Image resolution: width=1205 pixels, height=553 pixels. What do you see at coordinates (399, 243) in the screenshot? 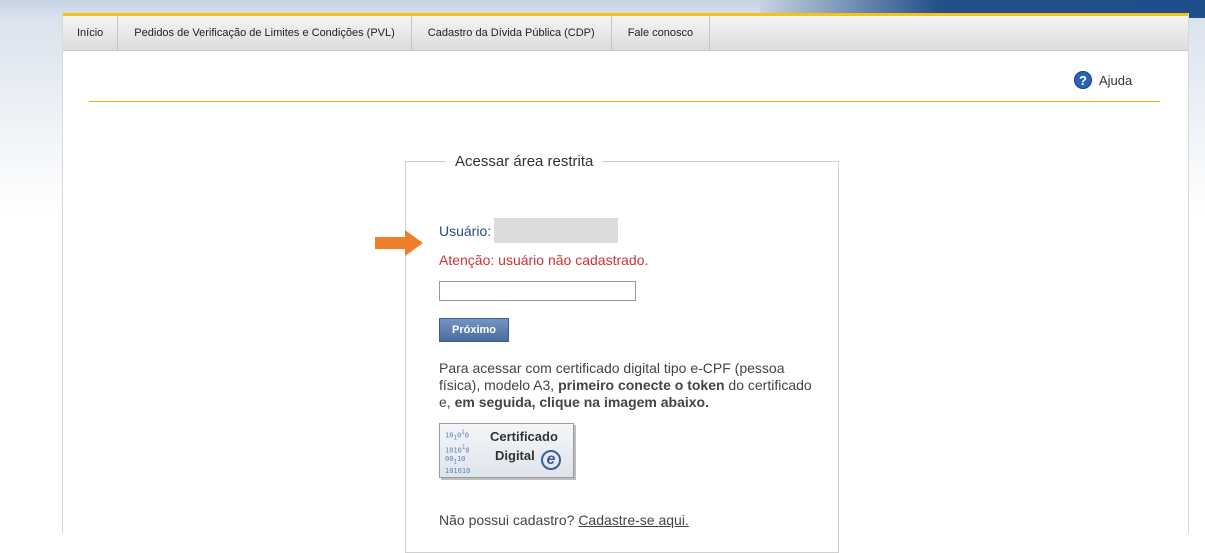
I see `orange-arrow-icon` at bounding box center [399, 243].